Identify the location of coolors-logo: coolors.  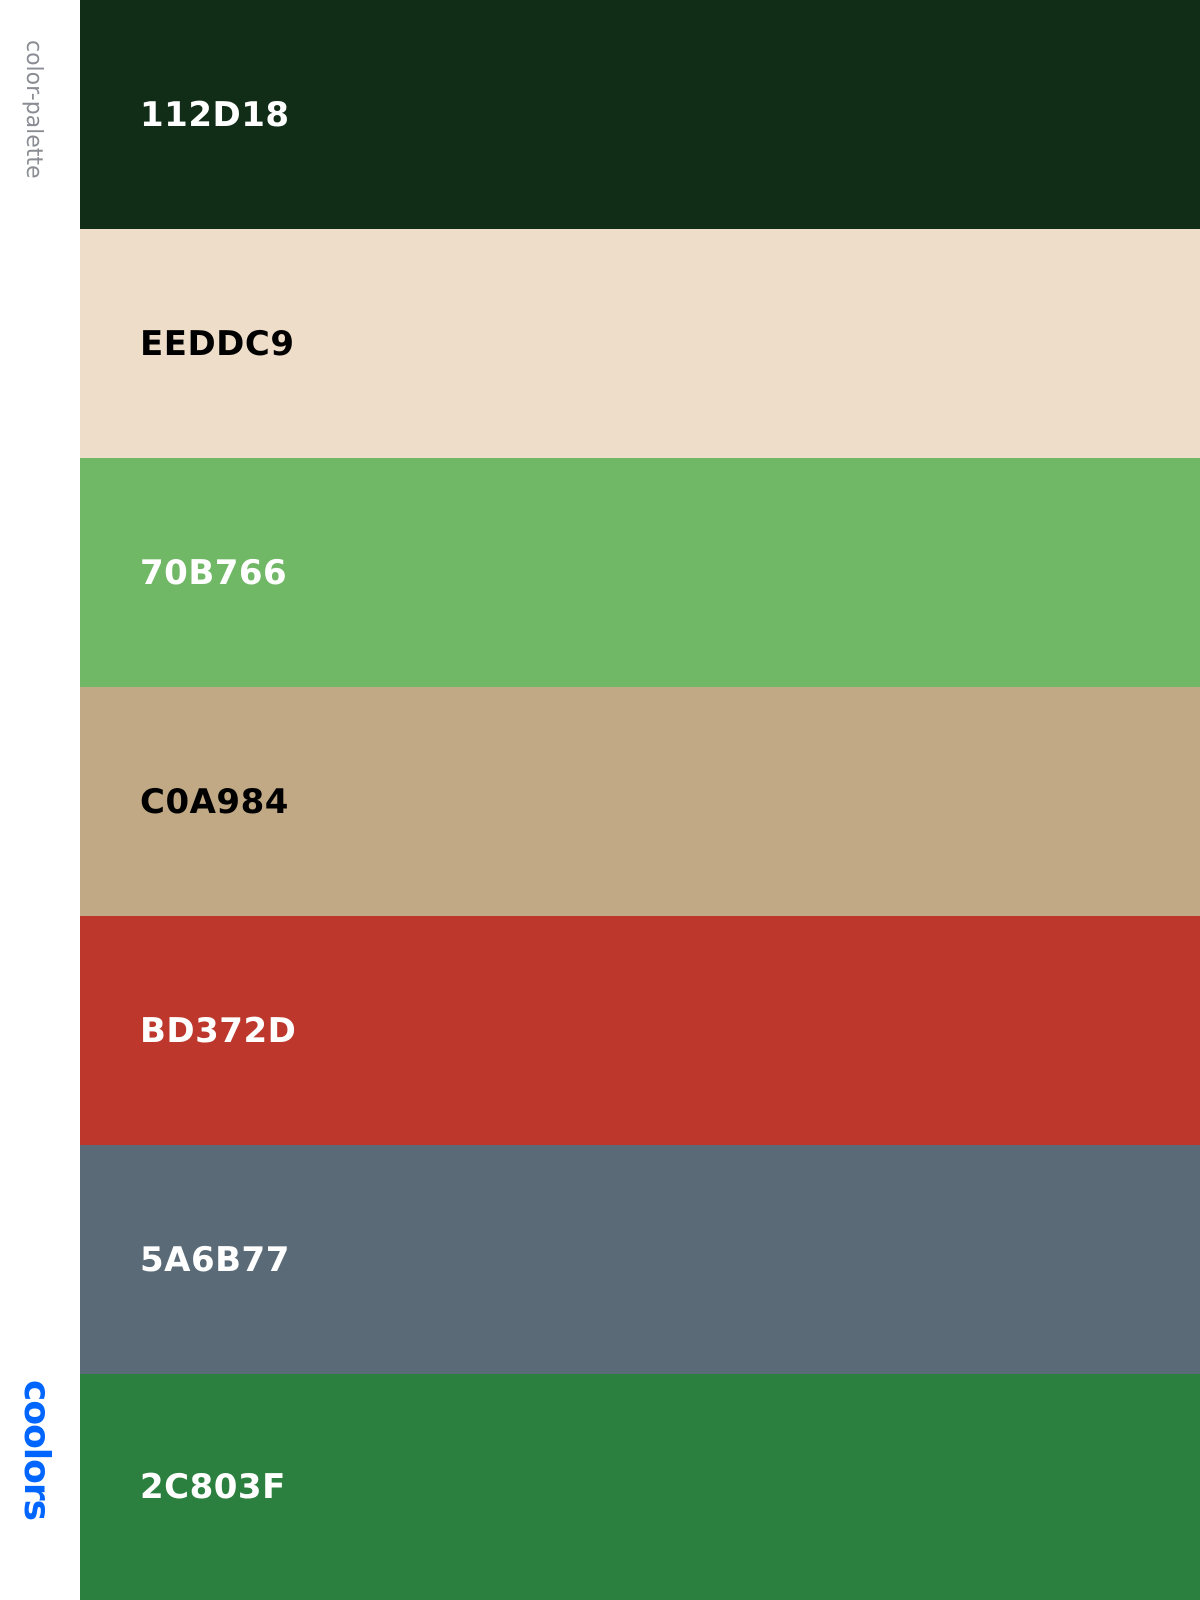
(36, 1450).